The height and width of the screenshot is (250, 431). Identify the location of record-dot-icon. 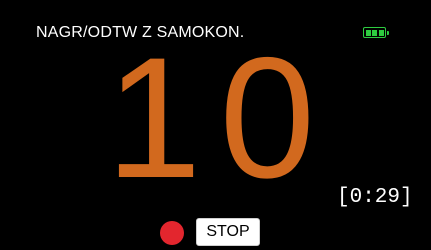
(172, 233).